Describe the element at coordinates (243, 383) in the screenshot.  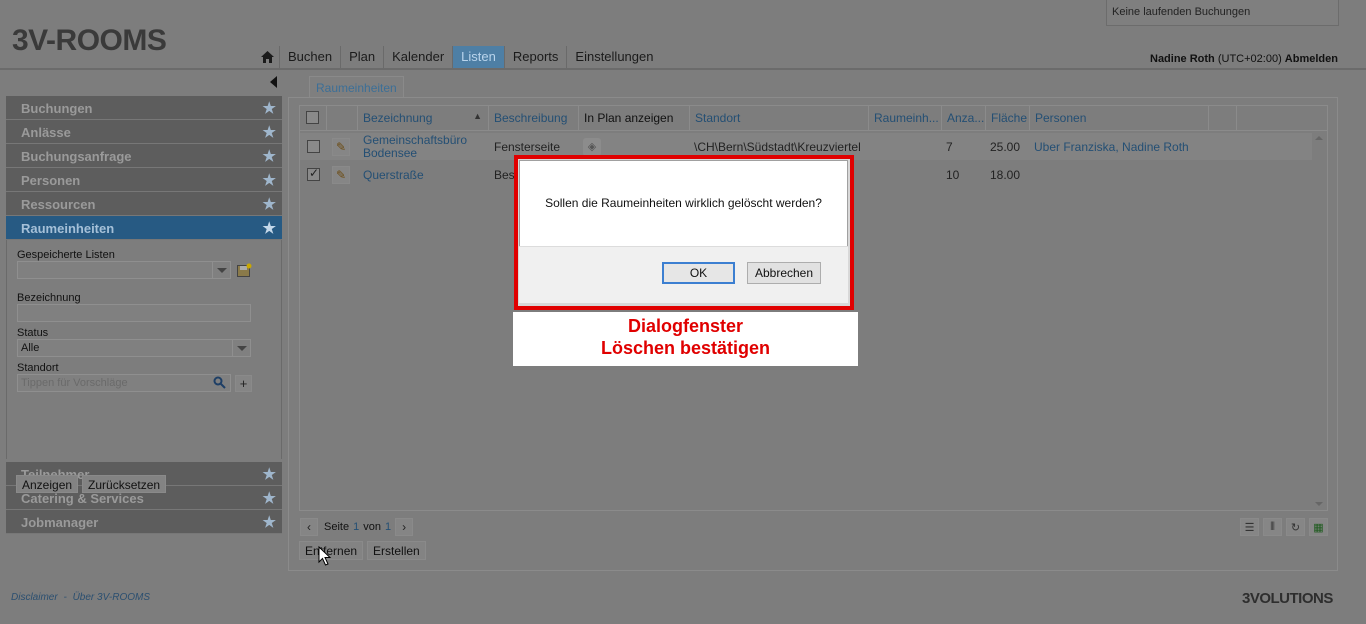
I see `add-location-button: +` at that location.